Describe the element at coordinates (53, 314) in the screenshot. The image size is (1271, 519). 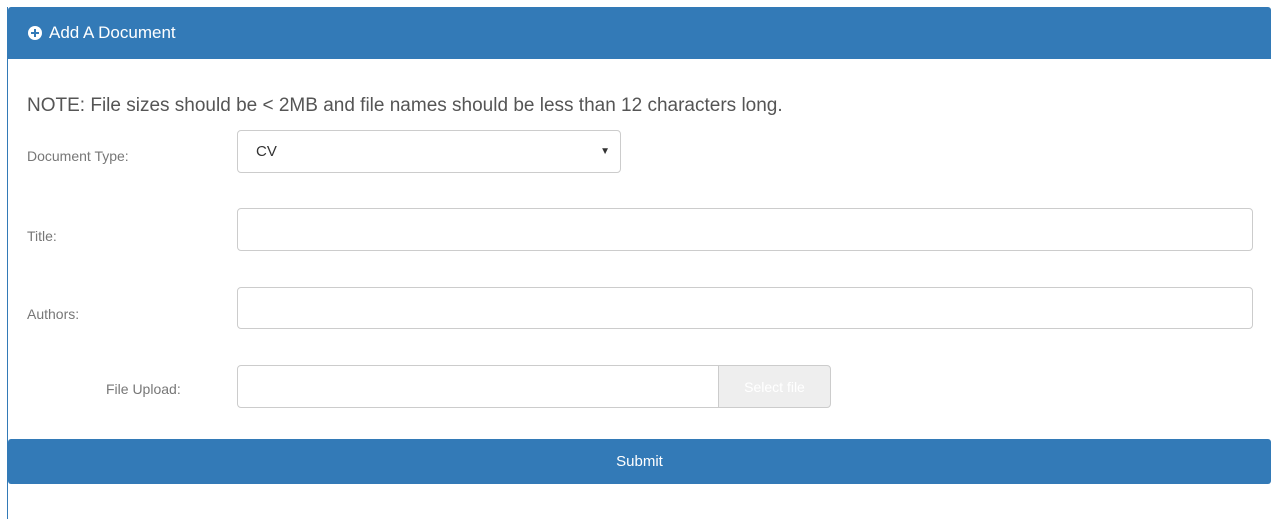
I see `authors-label: Authors:` at that location.